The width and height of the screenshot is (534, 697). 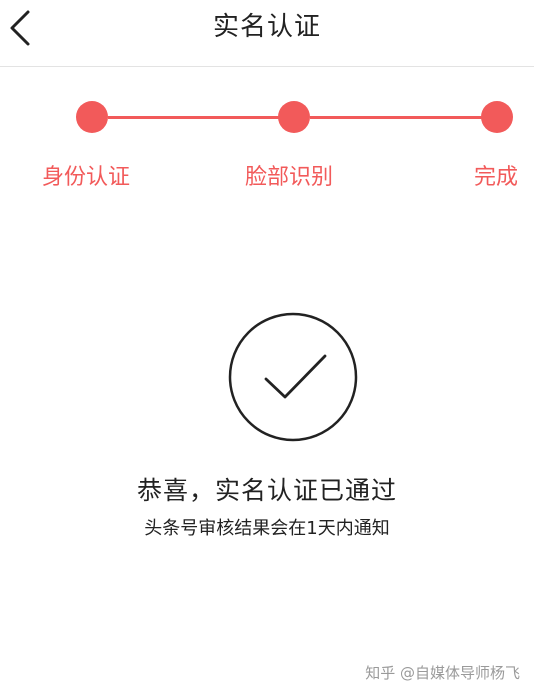 I want to click on watermark-text: 知乎 @自媒体导师杨飞, so click(x=442, y=673).